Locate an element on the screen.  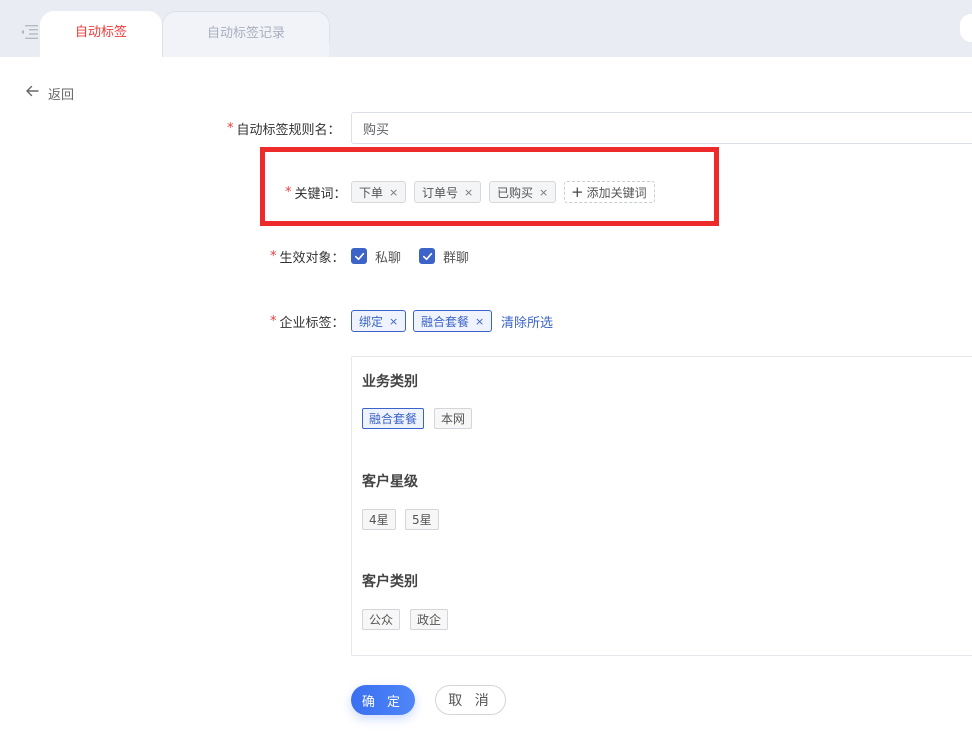
cancel-button: 取 消 is located at coordinates (470, 700).